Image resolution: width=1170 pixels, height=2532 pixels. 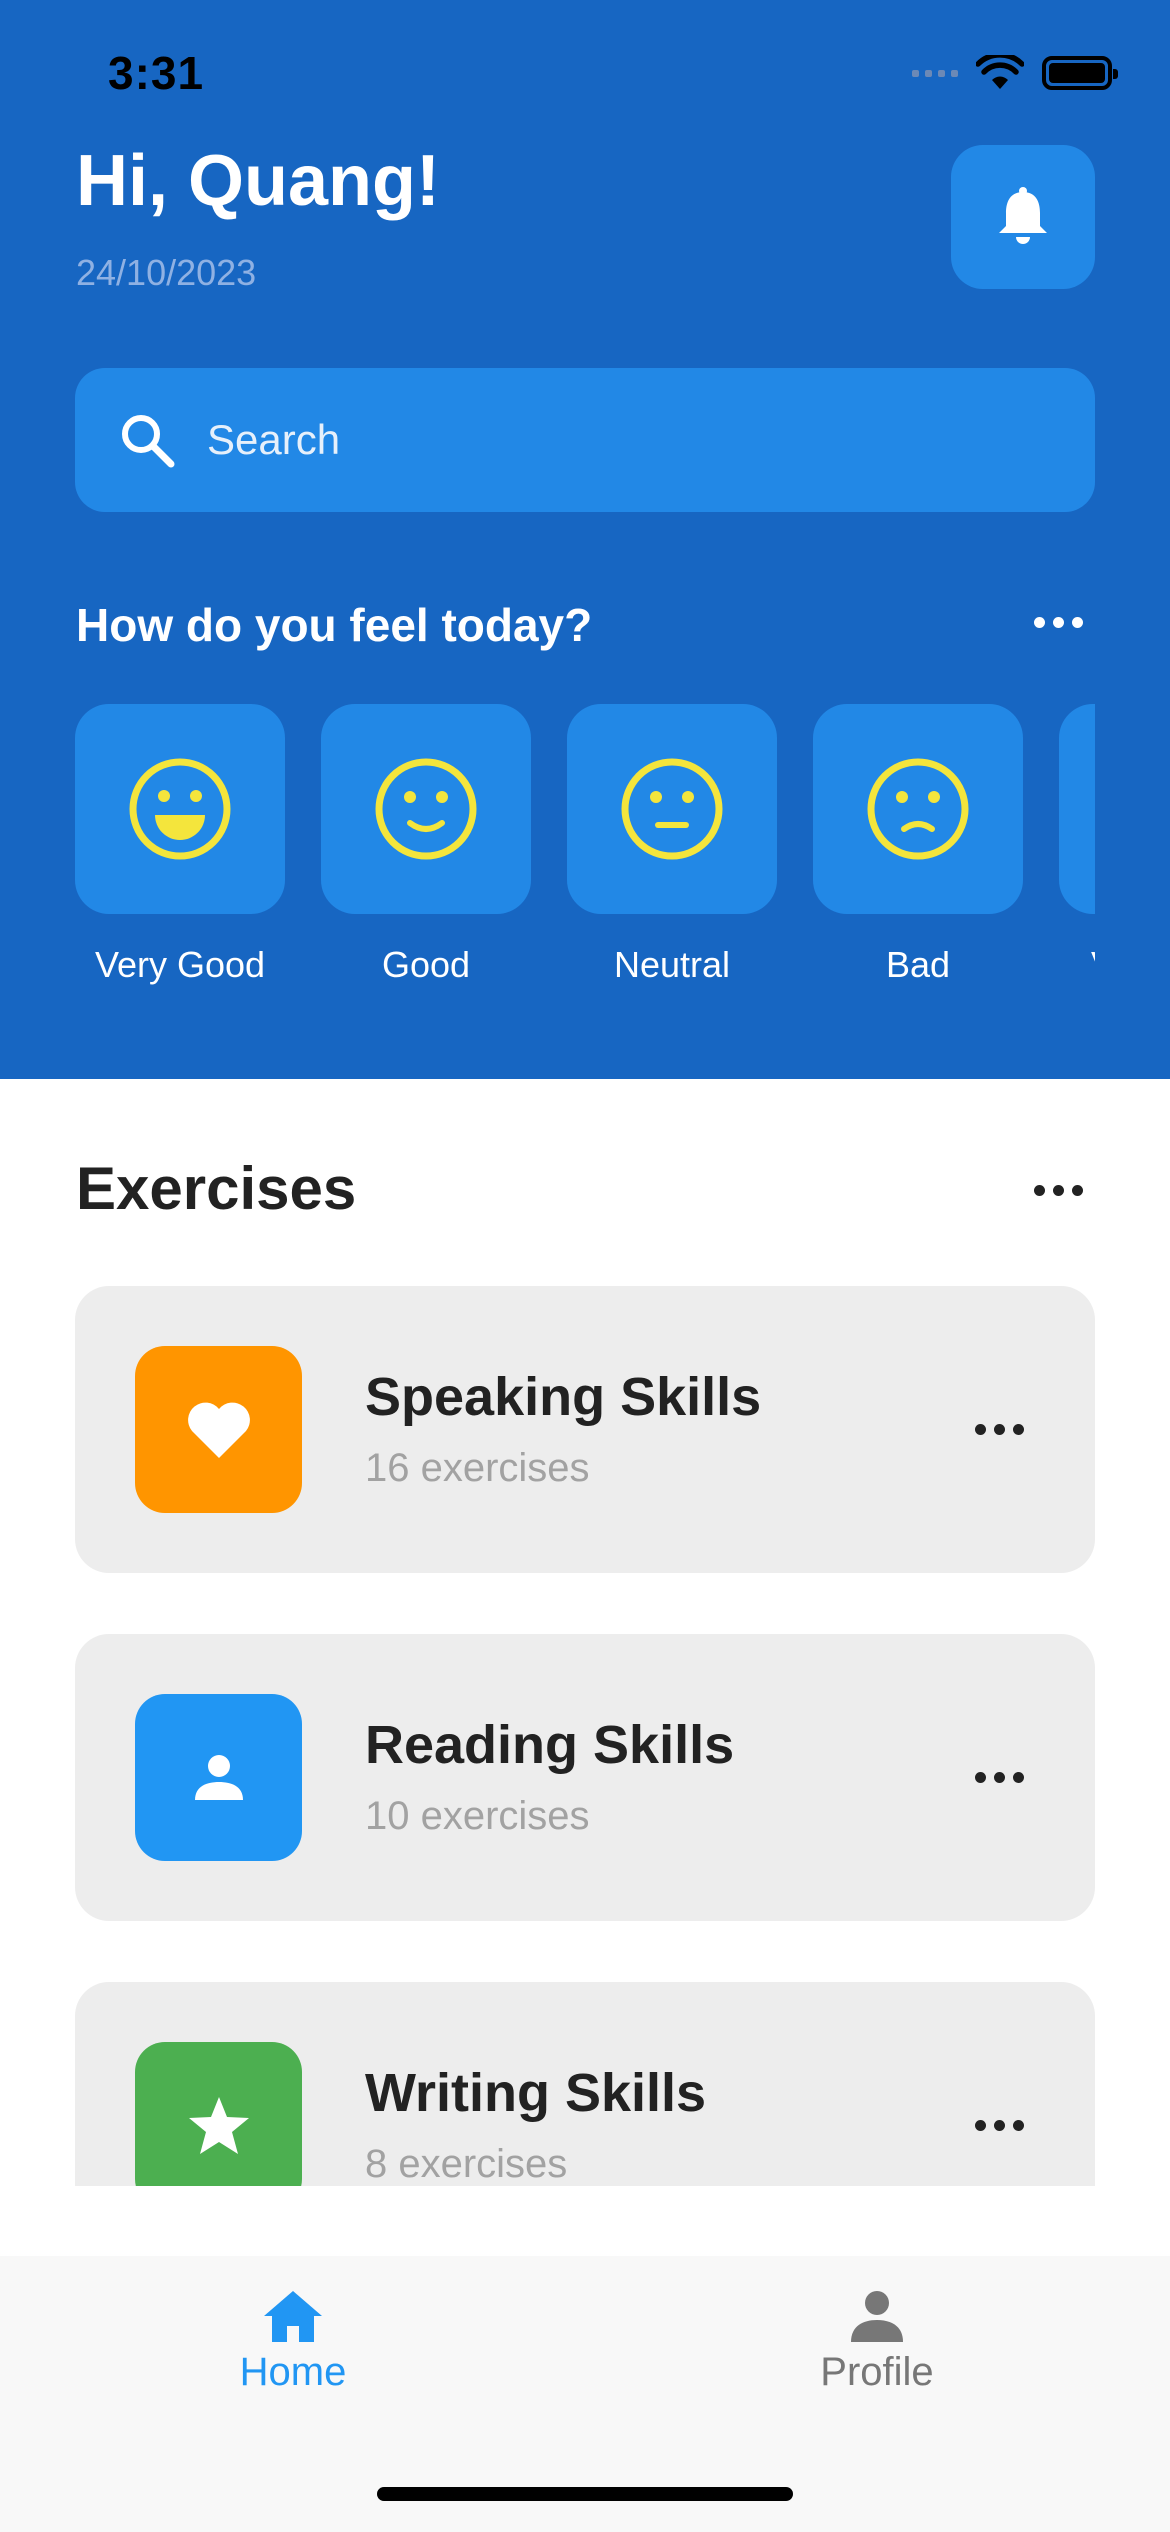 What do you see at coordinates (1080, 73) in the screenshot?
I see `battery-icon` at bounding box center [1080, 73].